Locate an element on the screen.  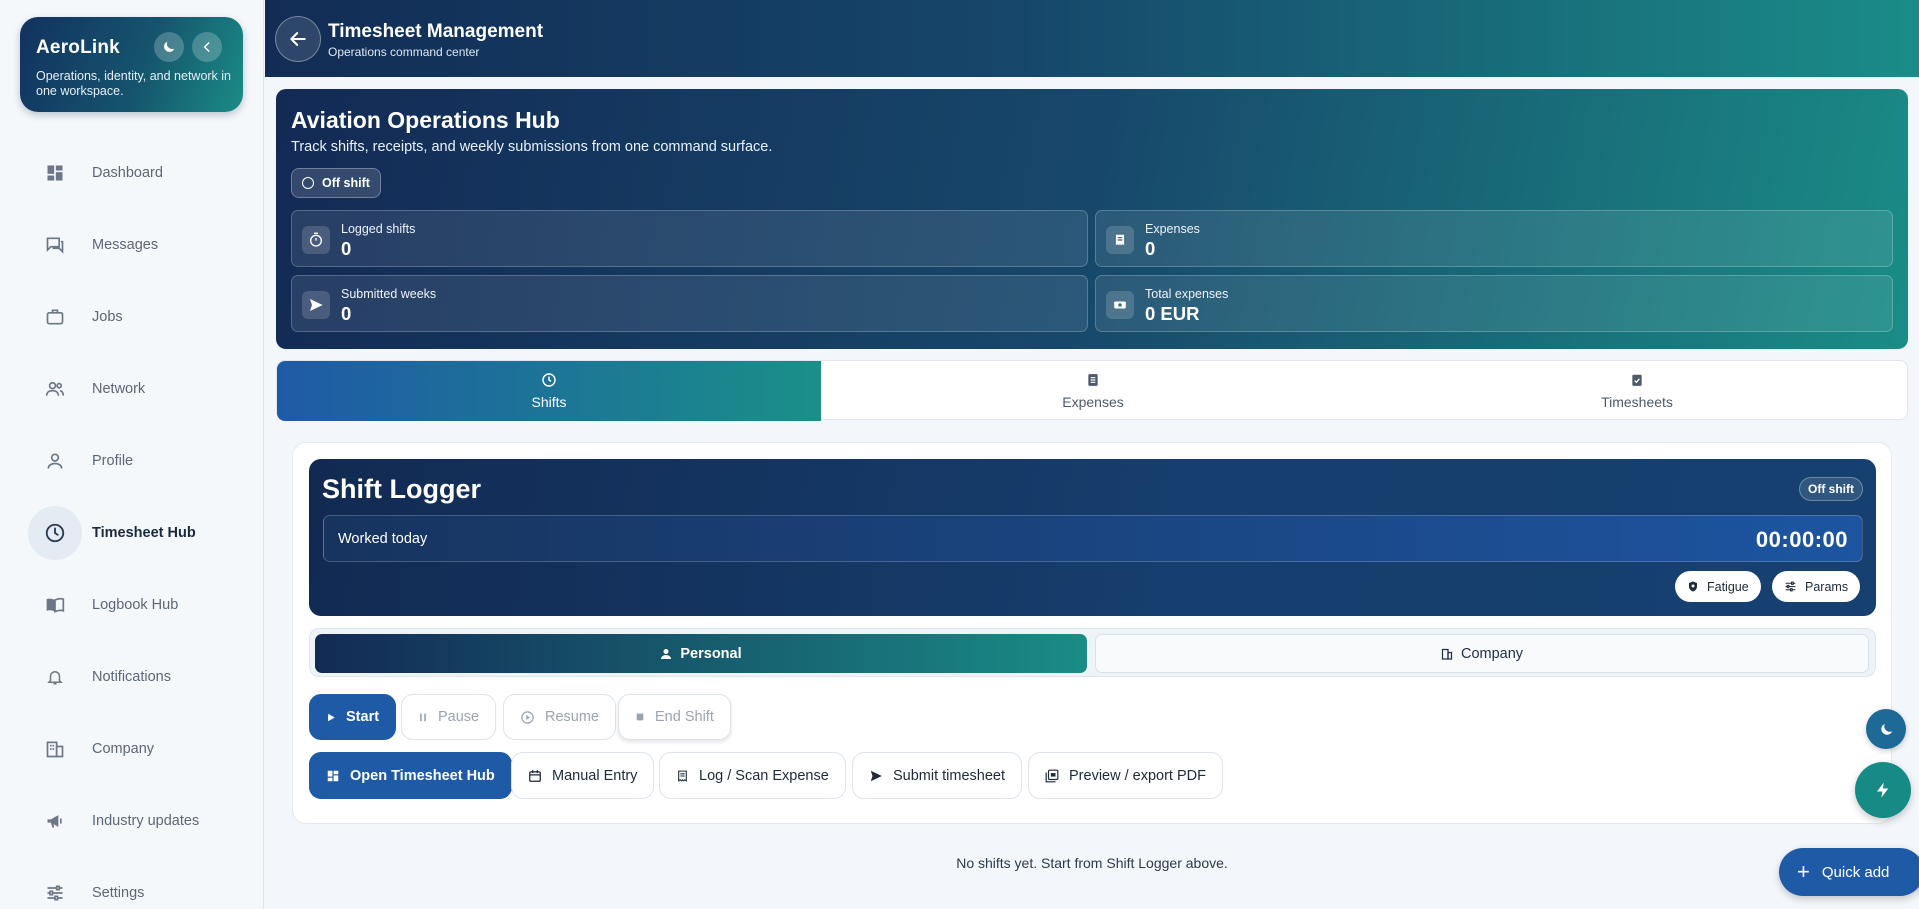
sidebar-item-label: Logbook Hub is located at coordinates (135, 605).